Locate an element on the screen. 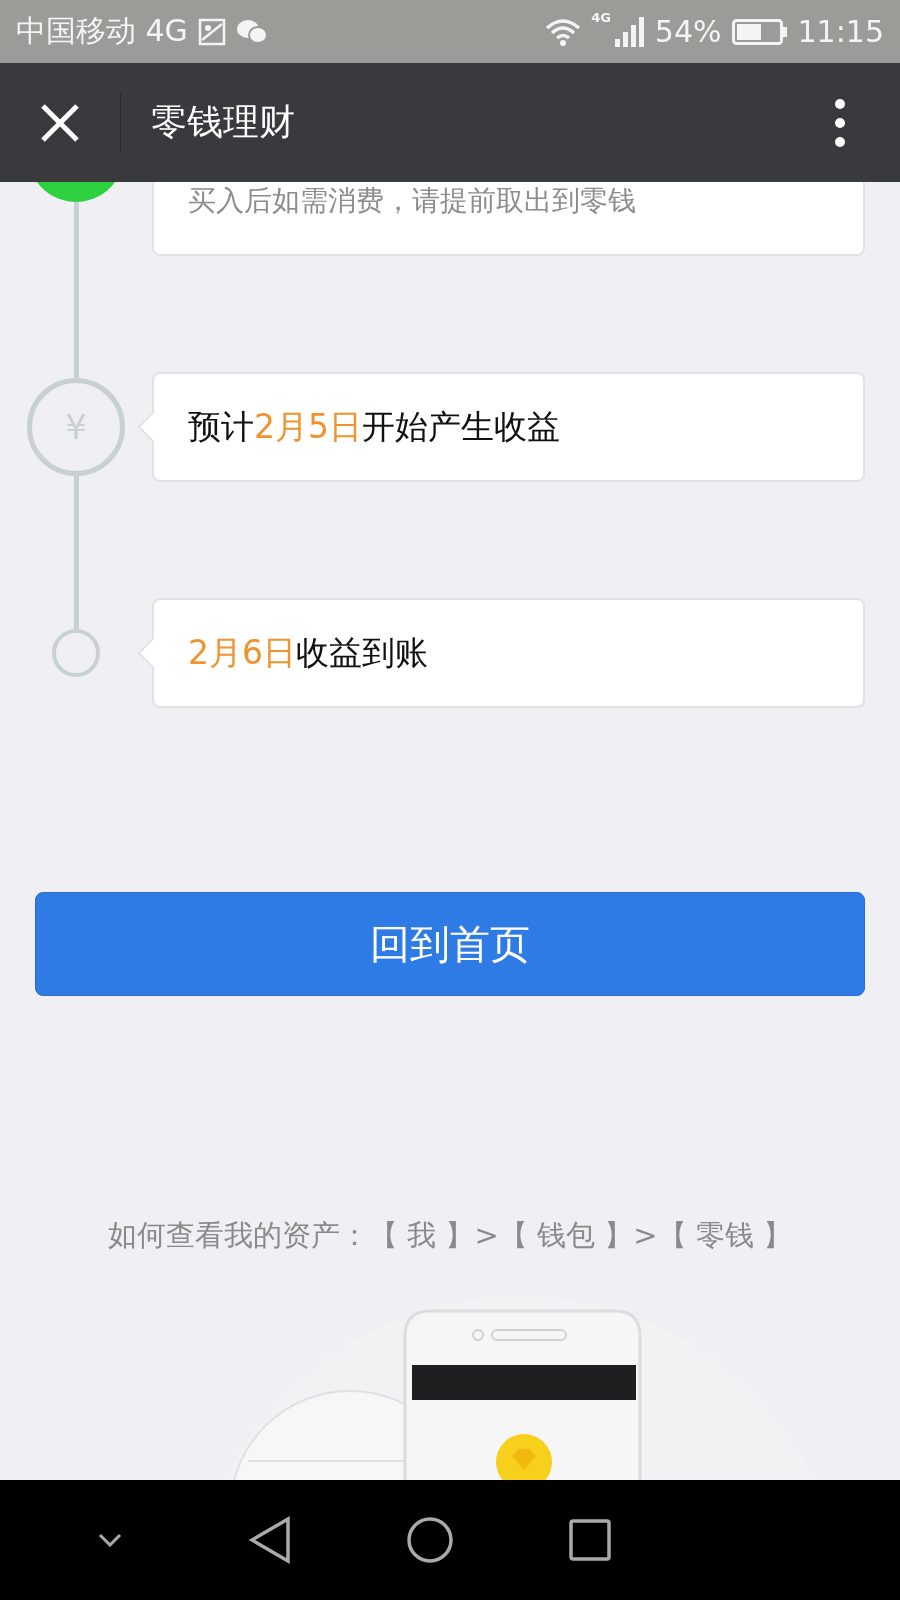 The image size is (900, 1600). step-text: 预计2月5日开始产生收益 is located at coordinates (374, 426).